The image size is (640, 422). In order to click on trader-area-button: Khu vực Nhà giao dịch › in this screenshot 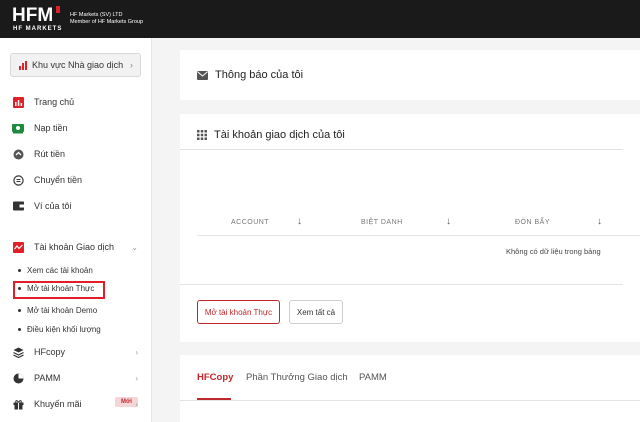, I will do `click(75, 65)`.